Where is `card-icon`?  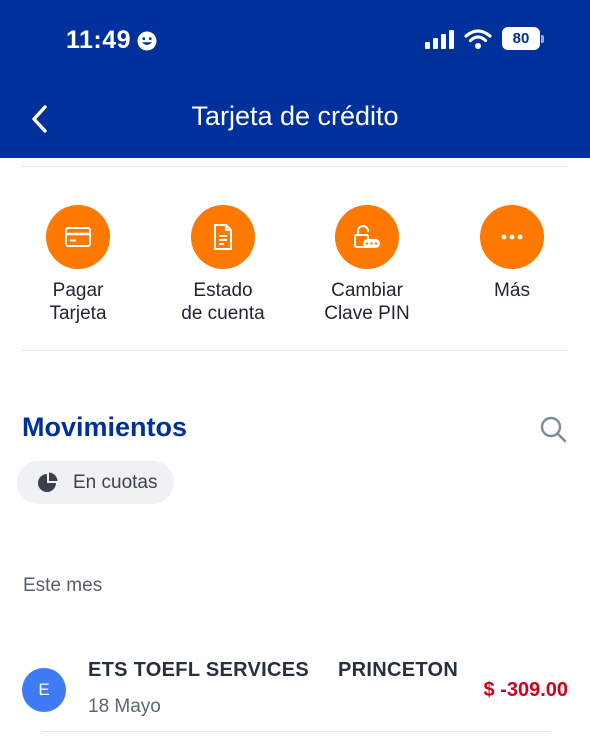 card-icon is located at coordinates (78, 237).